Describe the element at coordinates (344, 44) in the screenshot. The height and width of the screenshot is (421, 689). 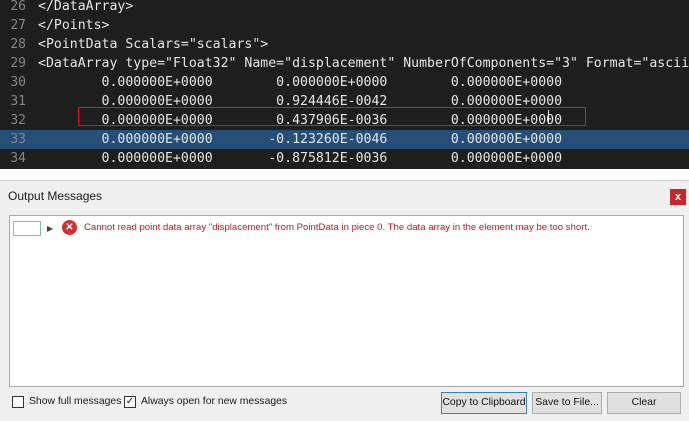
I see `code-line: 28 <PointData Scalars="scalars">` at that location.